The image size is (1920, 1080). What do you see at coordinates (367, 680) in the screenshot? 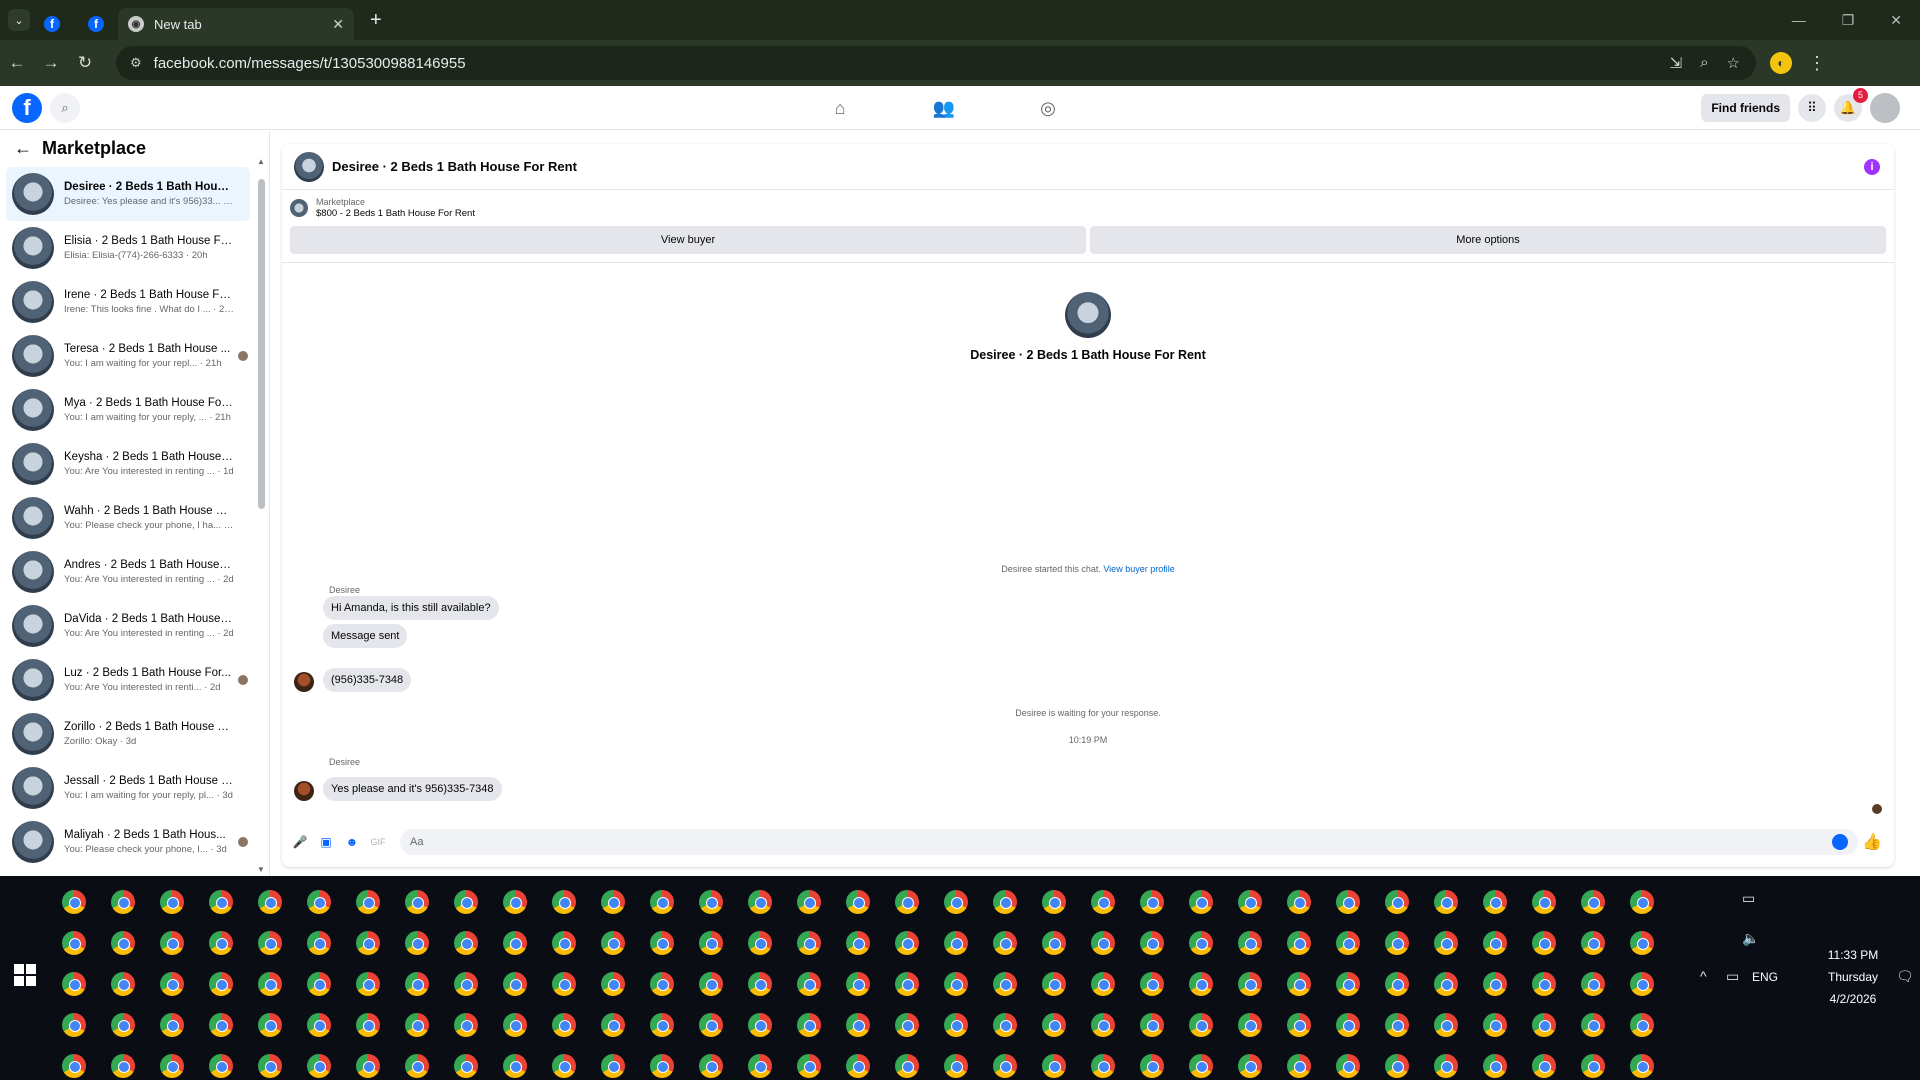
I see `message-bubble: (956)335-7348` at bounding box center [367, 680].